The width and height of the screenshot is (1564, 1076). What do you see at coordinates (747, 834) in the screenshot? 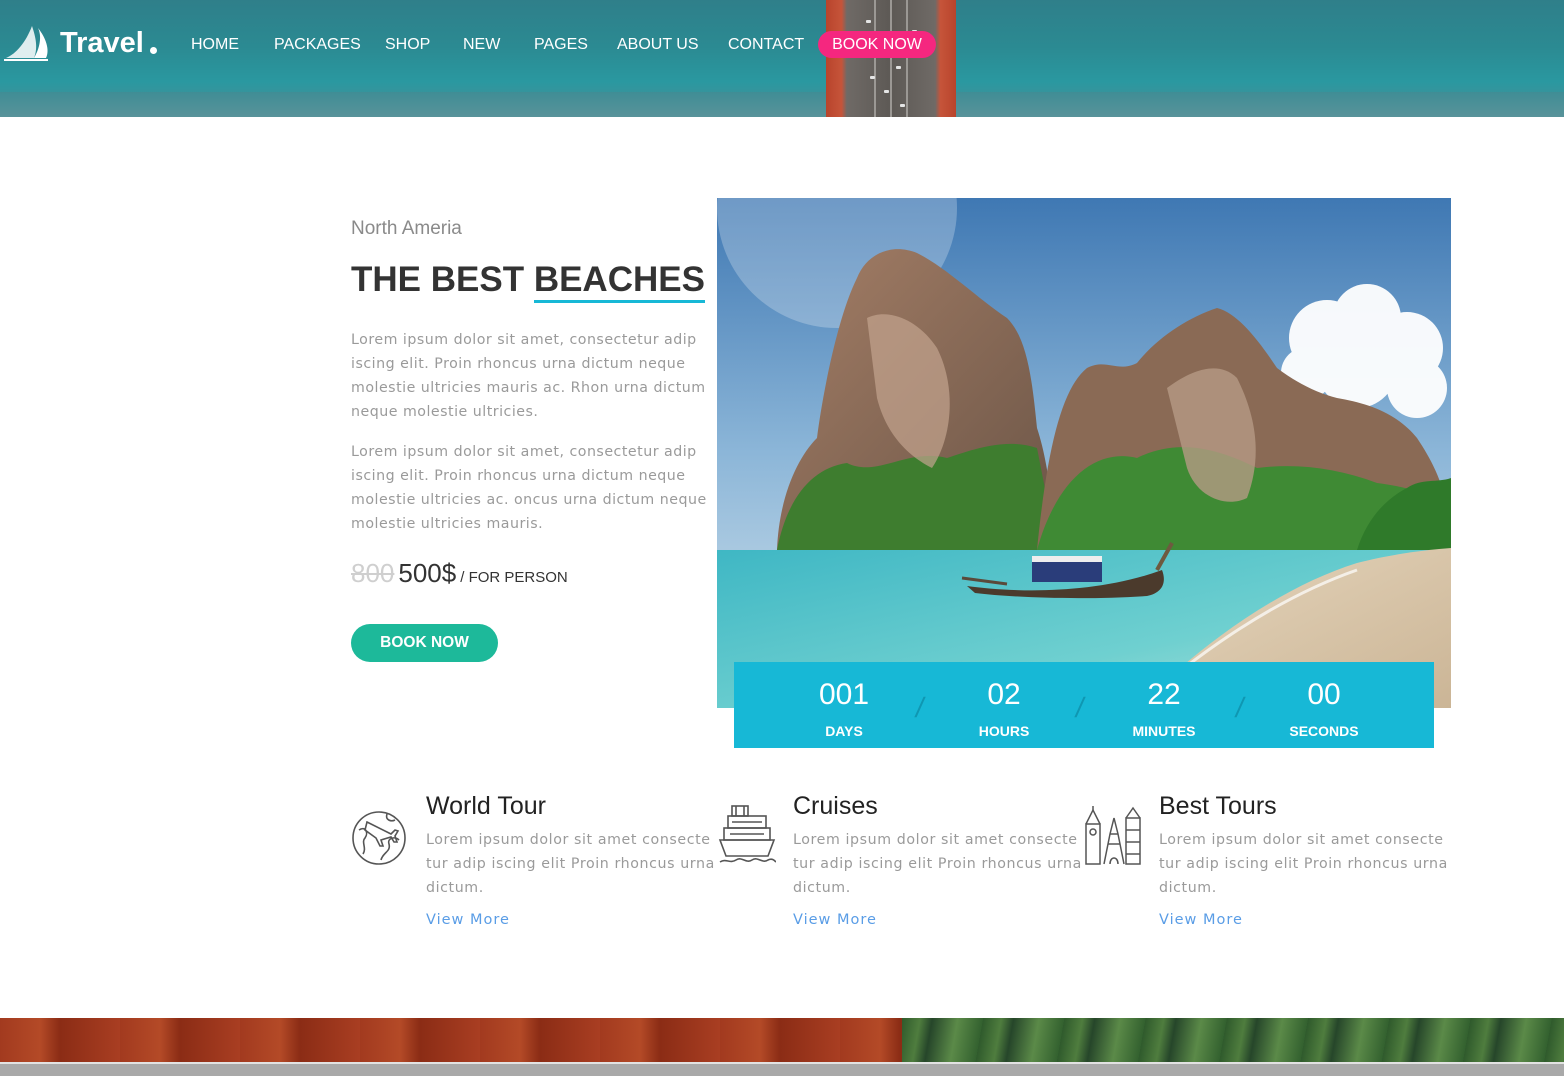
I see `cruise-ship-icon` at bounding box center [747, 834].